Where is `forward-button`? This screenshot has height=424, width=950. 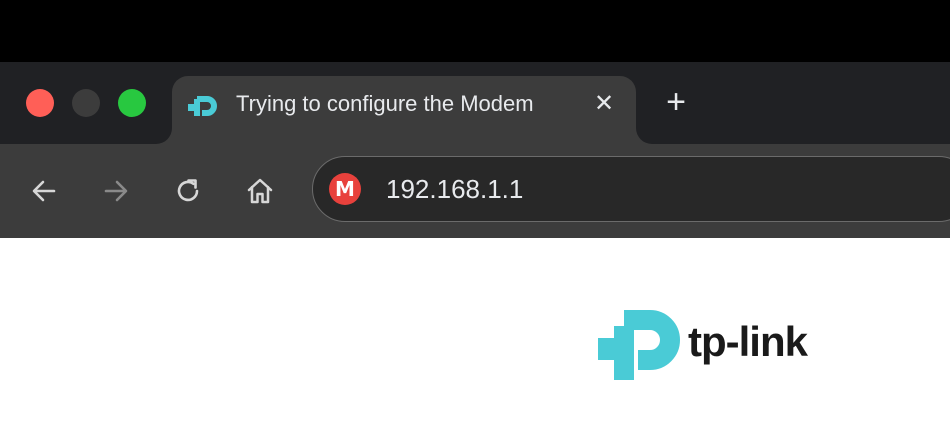
forward-button is located at coordinates (116, 191).